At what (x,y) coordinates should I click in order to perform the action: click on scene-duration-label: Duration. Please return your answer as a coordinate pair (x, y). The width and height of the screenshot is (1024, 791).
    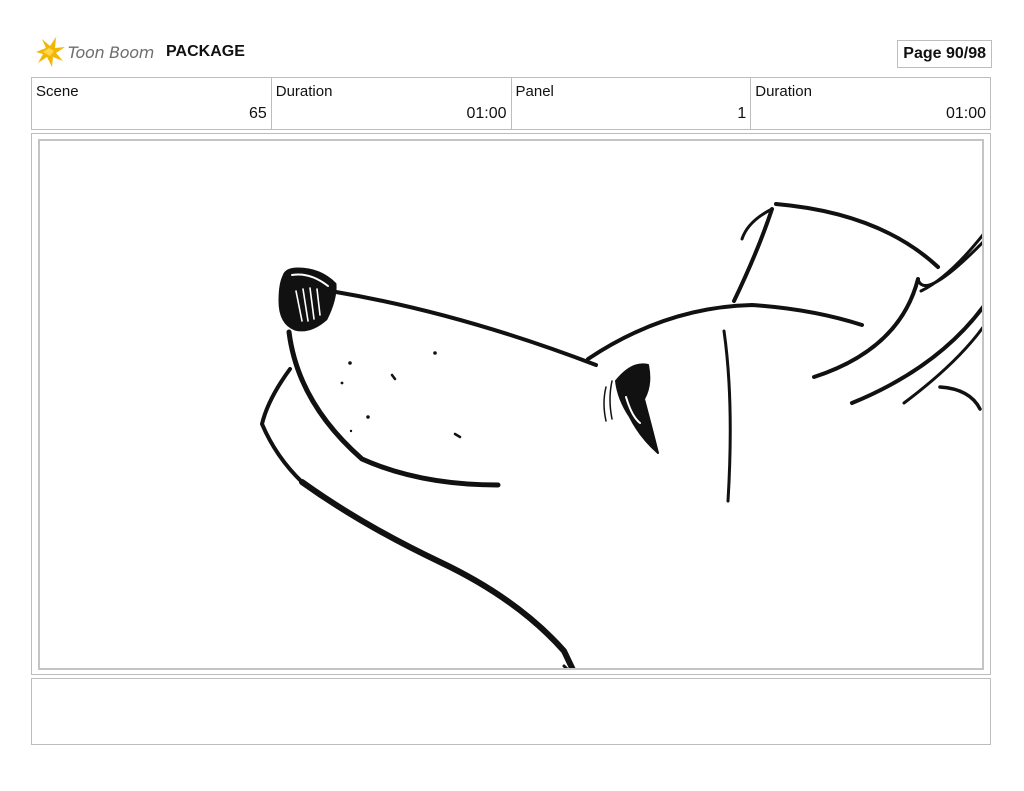
    Looking at the image, I should click on (304, 91).